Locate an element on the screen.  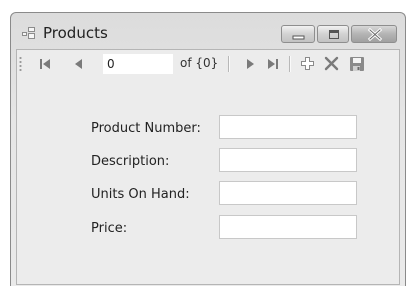
maximize-button is located at coordinates (333, 34).